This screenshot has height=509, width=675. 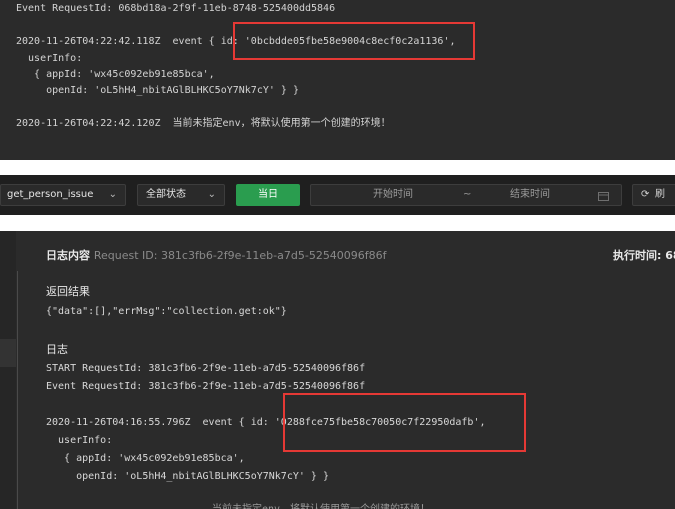 I want to click on function-select: get_person_issue ⌄, so click(x=63, y=195).